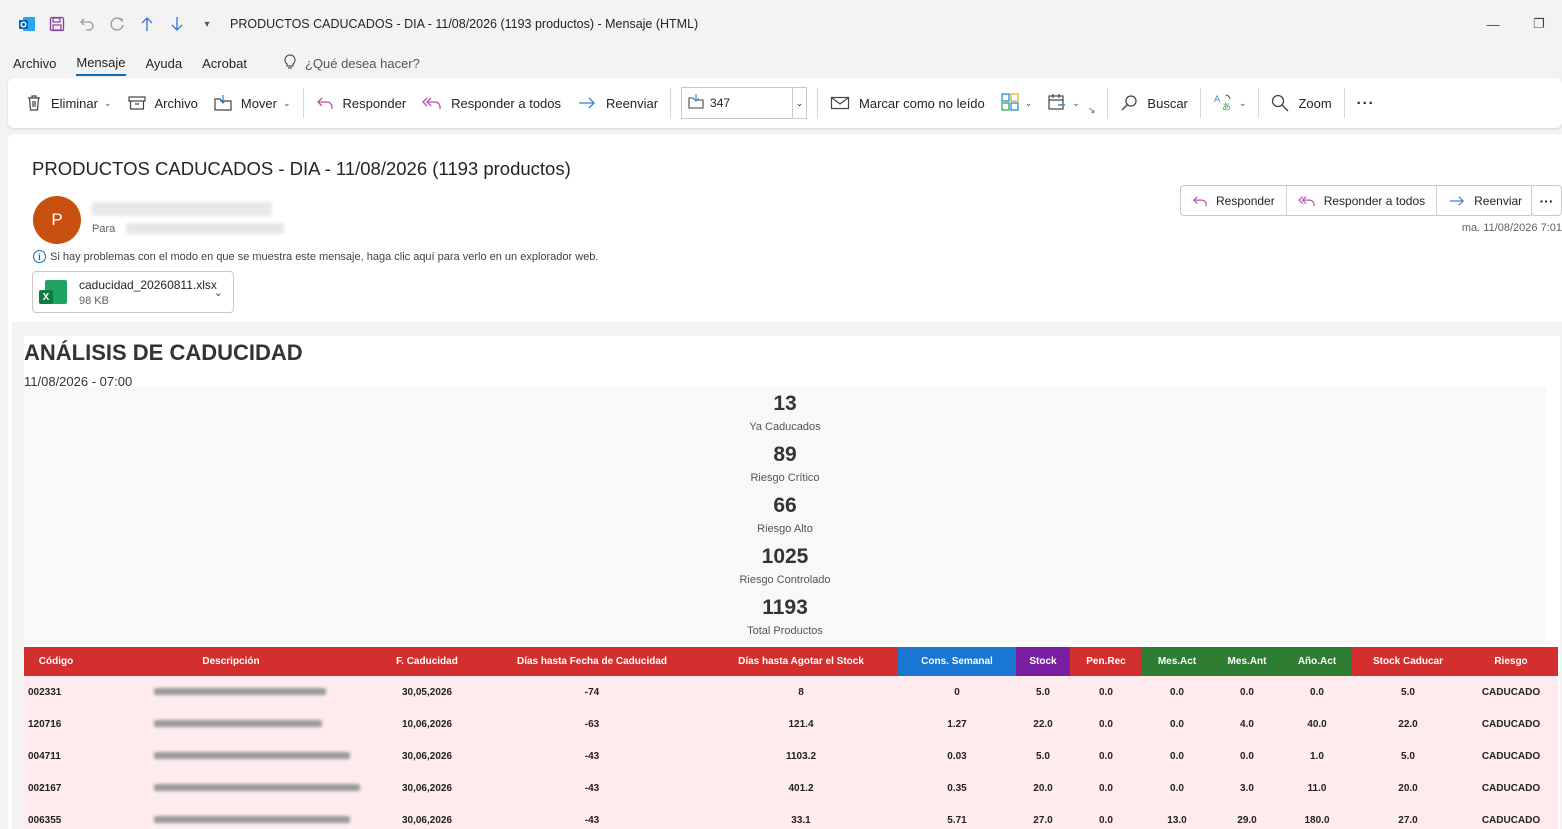 The image size is (1562, 829). What do you see at coordinates (785, 412) in the screenshot?
I see `stat-card: 13 Ya Caducados` at bounding box center [785, 412].